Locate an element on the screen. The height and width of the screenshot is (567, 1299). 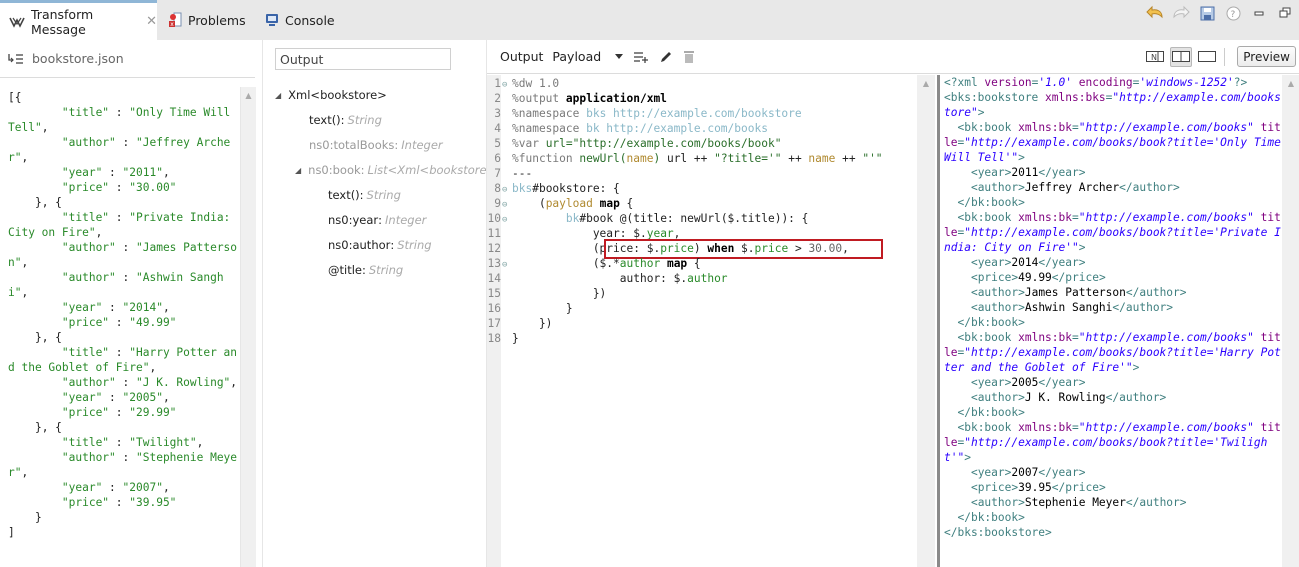
xml-line: <author>Jeffrey Archer</author> is located at coordinates (1113, 187).